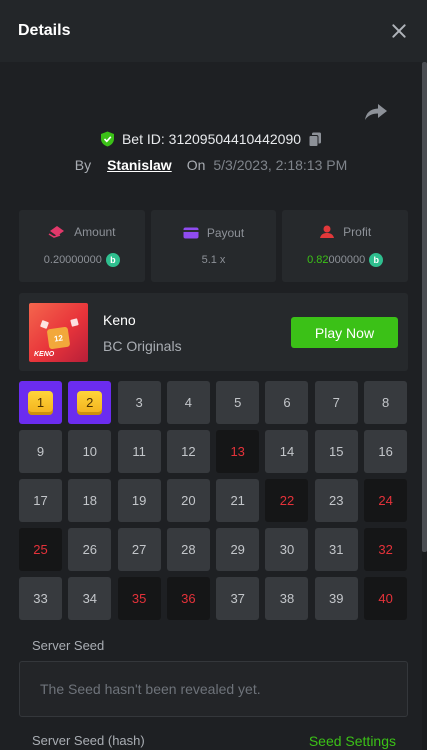 The image size is (427, 750). What do you see at coordinates (90, 598) in the screenshot?
I see `keno-cell: 34` at bounding box center [90, 598].